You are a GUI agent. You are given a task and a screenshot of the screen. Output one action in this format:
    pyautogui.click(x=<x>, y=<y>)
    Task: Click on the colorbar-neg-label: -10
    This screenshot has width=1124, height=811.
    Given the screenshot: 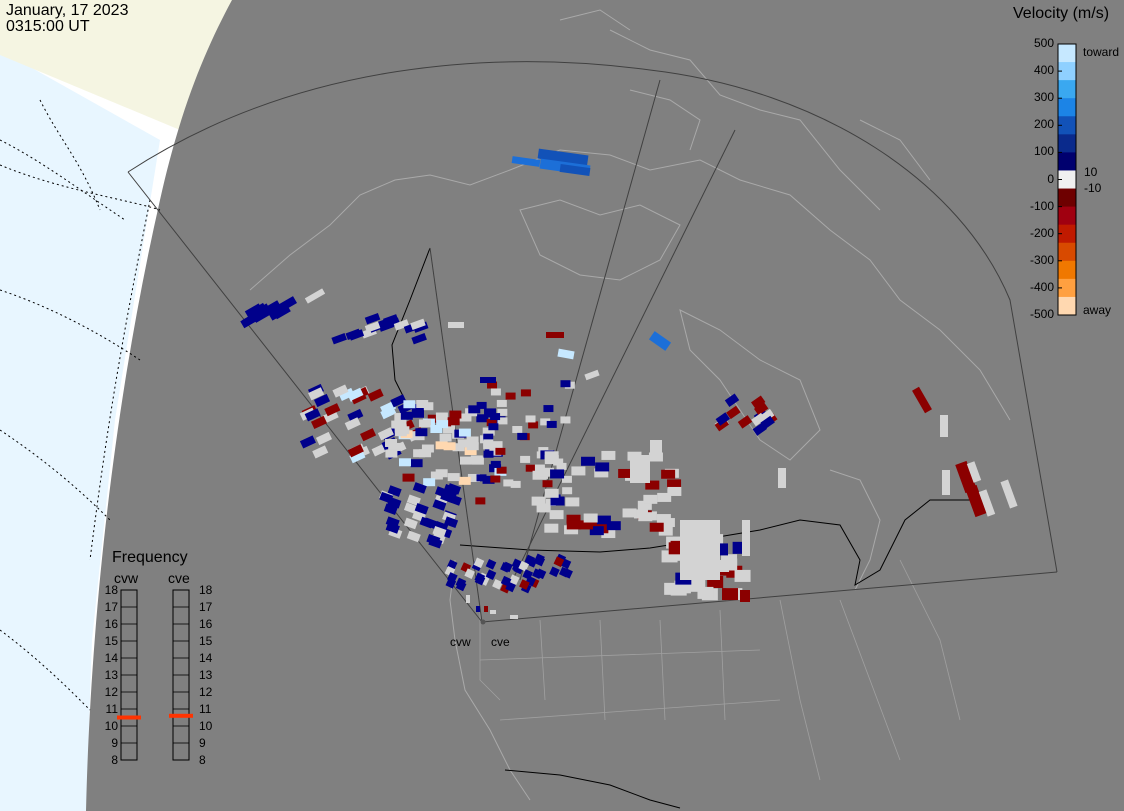 What is the action you would take?
    pyautogui.click(x=1093, y=188)
    